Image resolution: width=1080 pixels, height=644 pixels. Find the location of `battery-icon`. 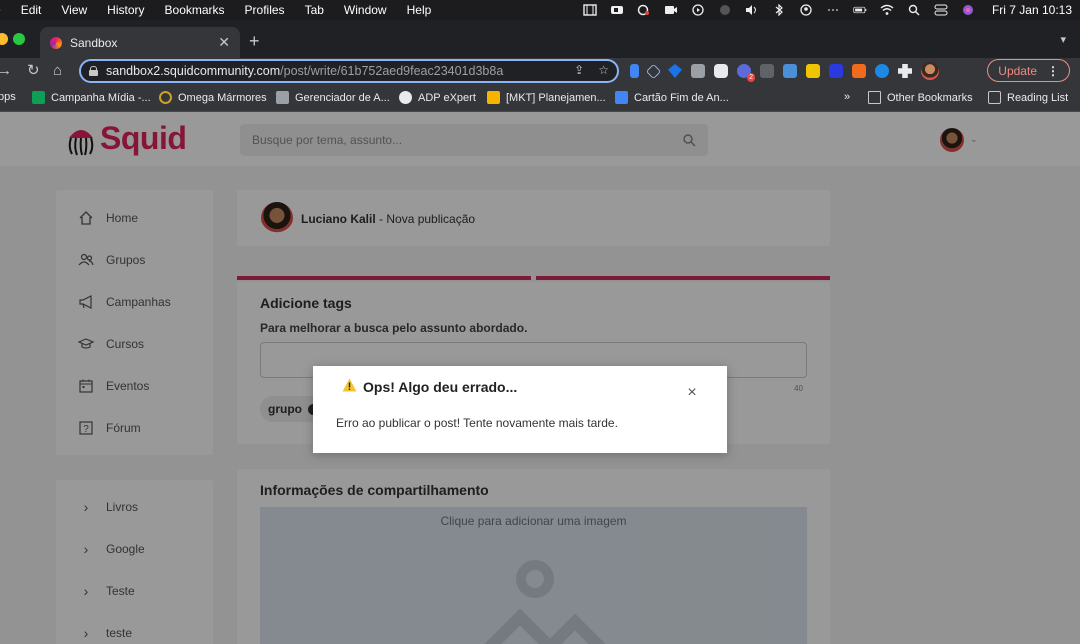

battery-icon is located at coordinates (860, 10).